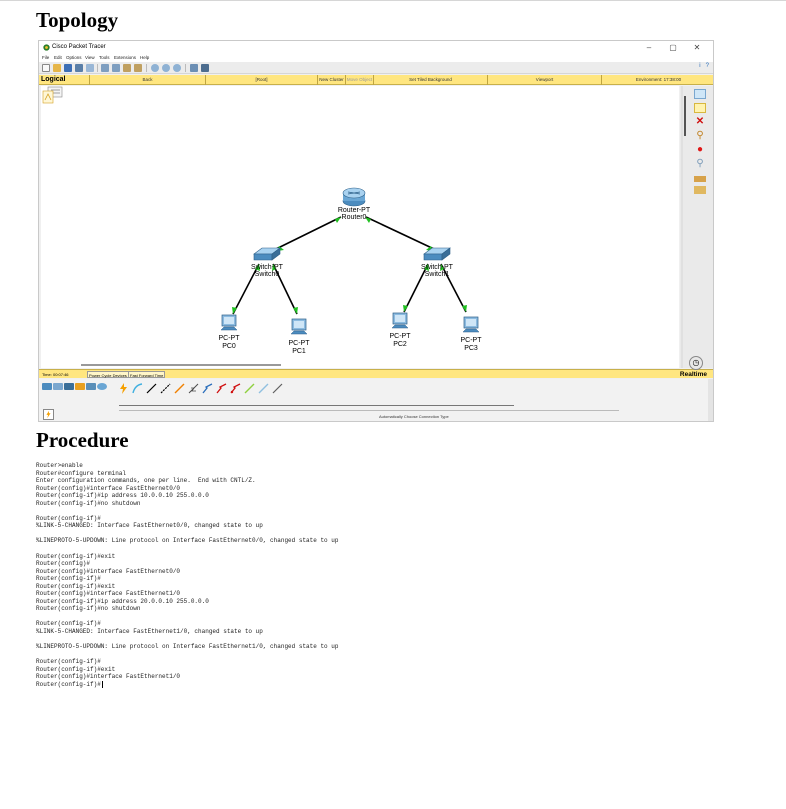  What do you see at coordinates (138, 68) in the screenshot?
I see `redo-icon` at bounding box center [138, 68].